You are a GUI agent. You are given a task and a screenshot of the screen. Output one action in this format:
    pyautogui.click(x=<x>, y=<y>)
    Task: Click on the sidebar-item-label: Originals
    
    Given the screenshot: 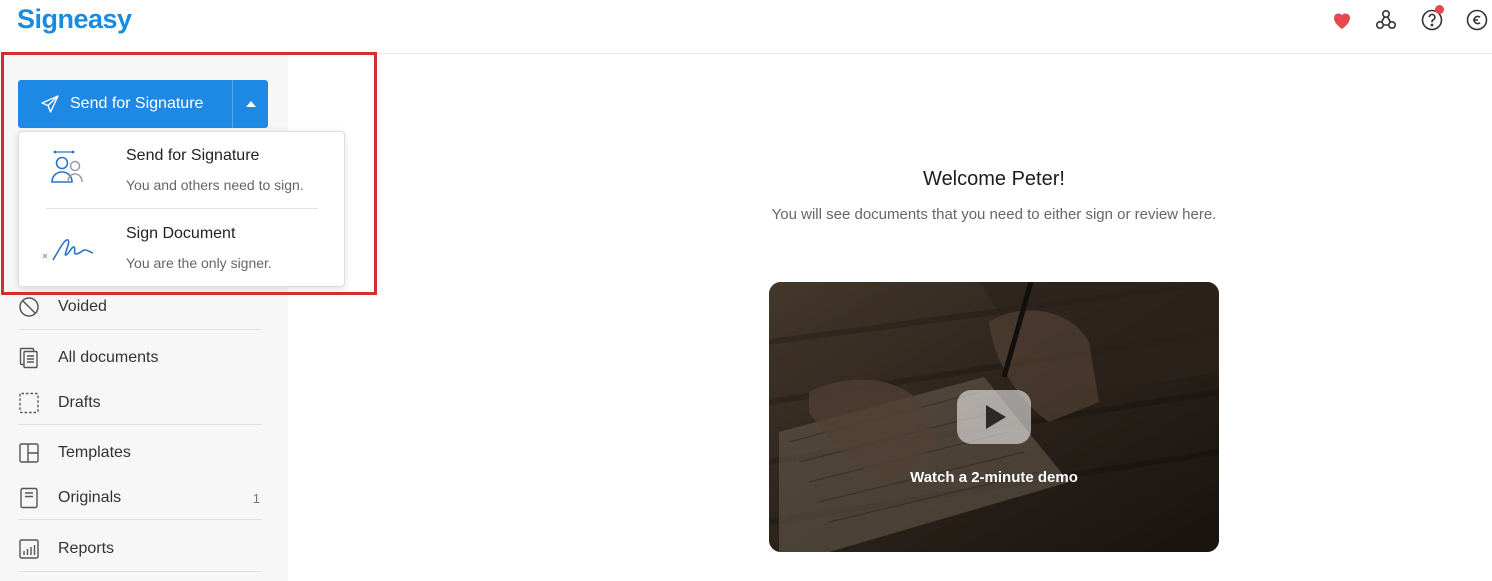 What is the action you would take?
    pyautogui.click(x=90, y=497)
    